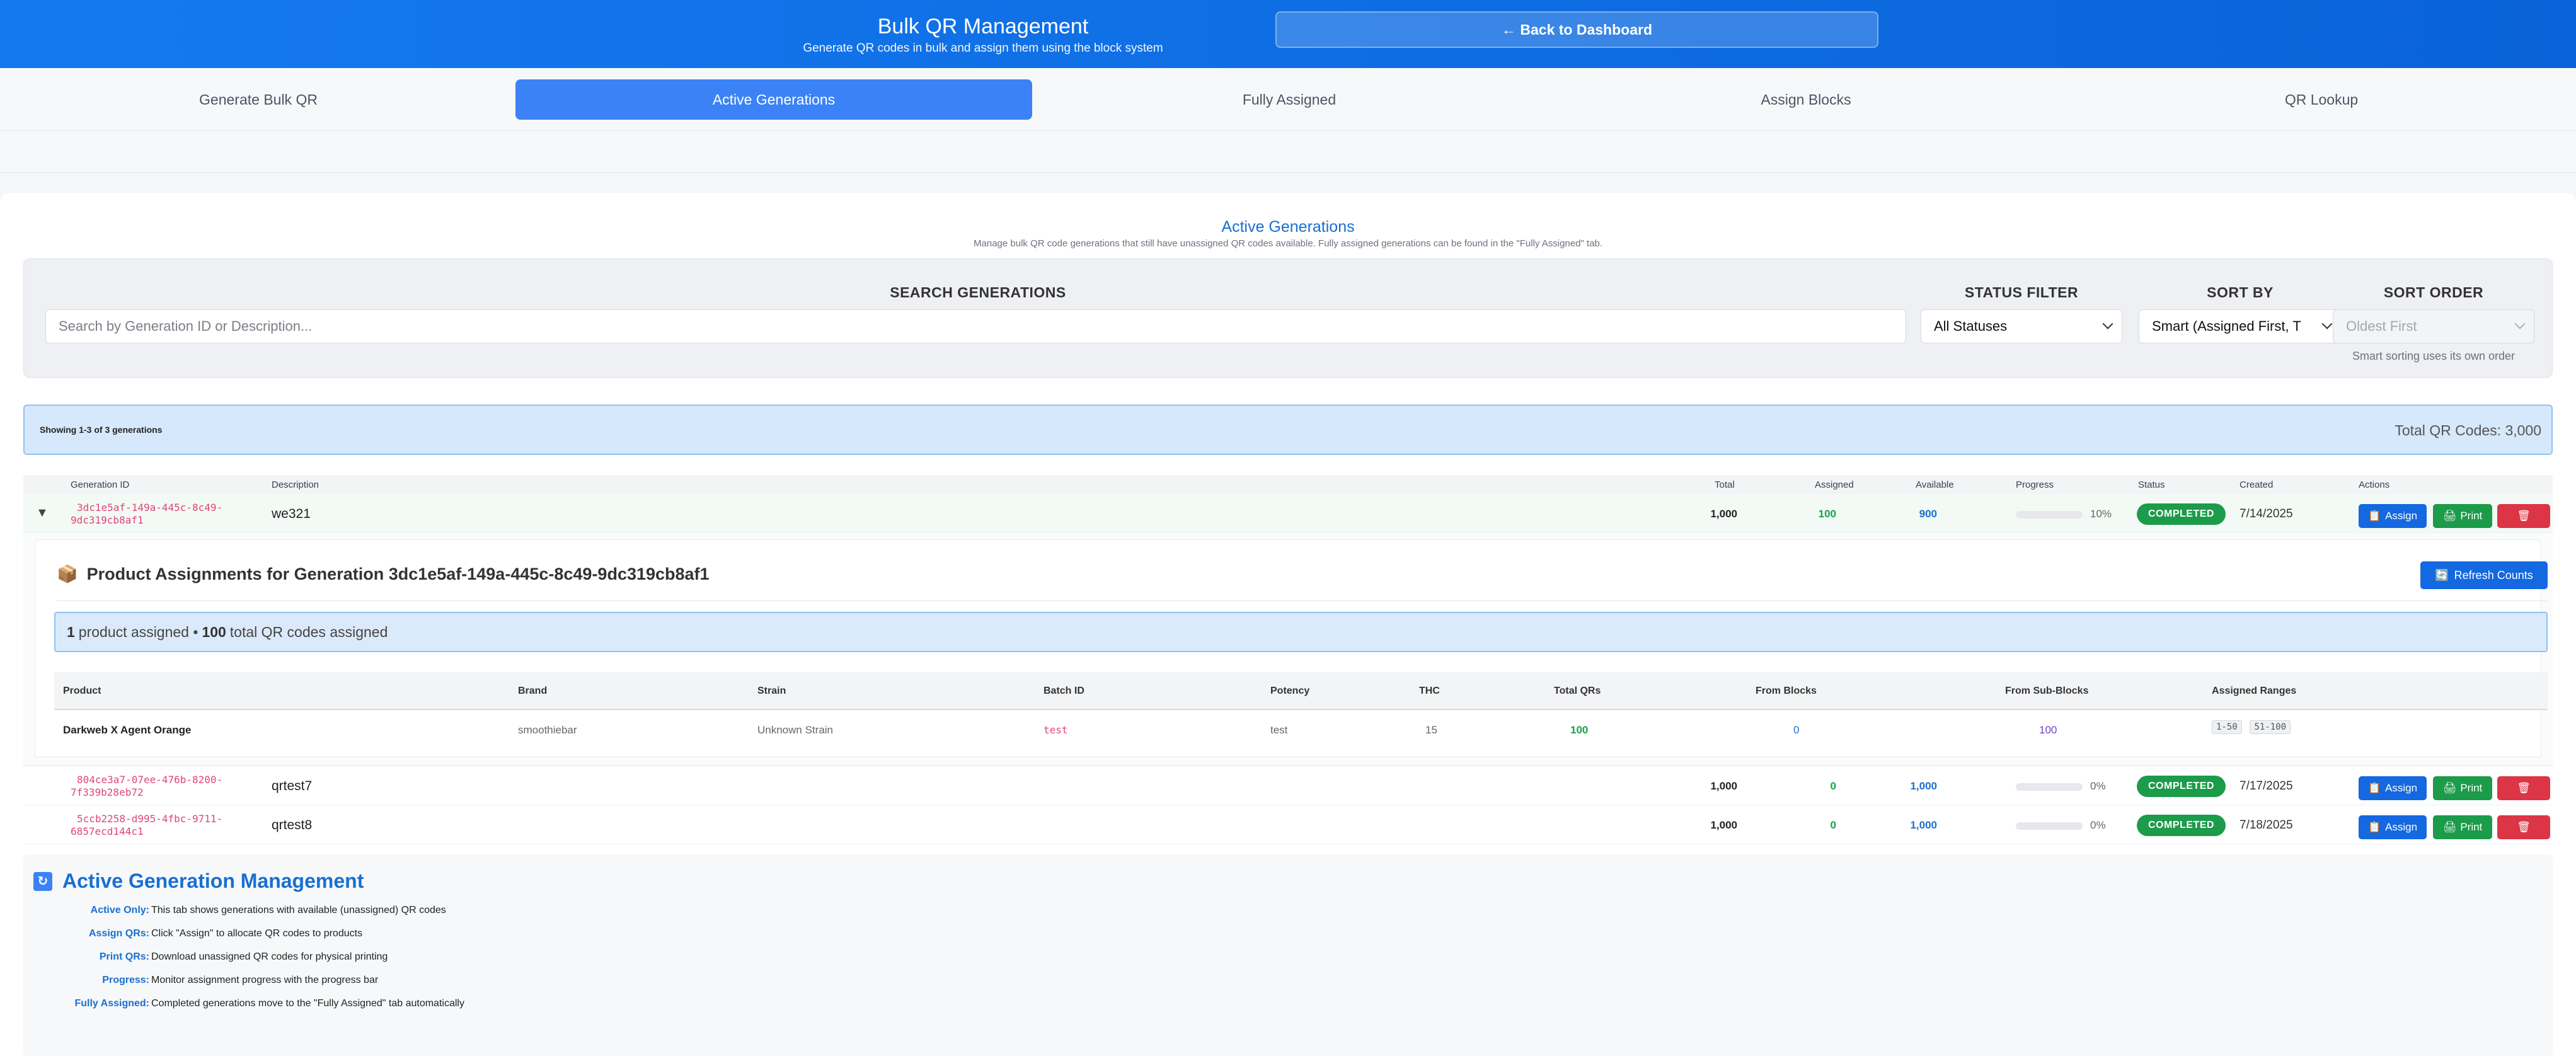 The image size is (2576, 1056). I want to click on status-filter-label: STATUS FILTER, so click(2021, 292).